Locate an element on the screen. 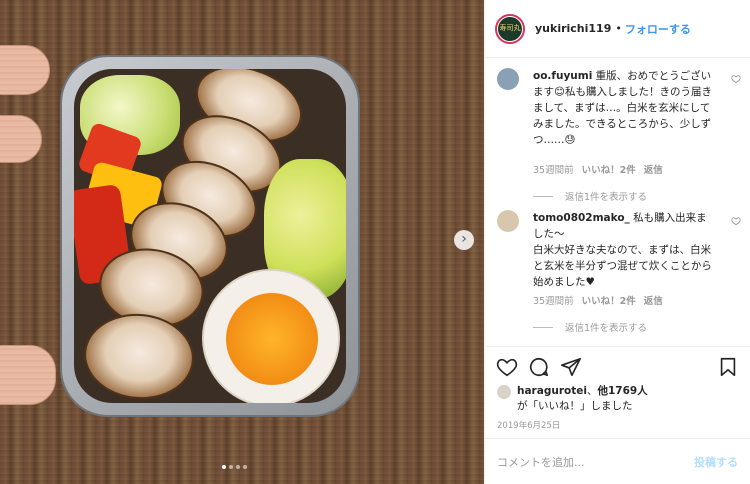 The width and height of the screenshot is (750, 484). likes-count: 他1769人 is located at coordinates (622, 391).